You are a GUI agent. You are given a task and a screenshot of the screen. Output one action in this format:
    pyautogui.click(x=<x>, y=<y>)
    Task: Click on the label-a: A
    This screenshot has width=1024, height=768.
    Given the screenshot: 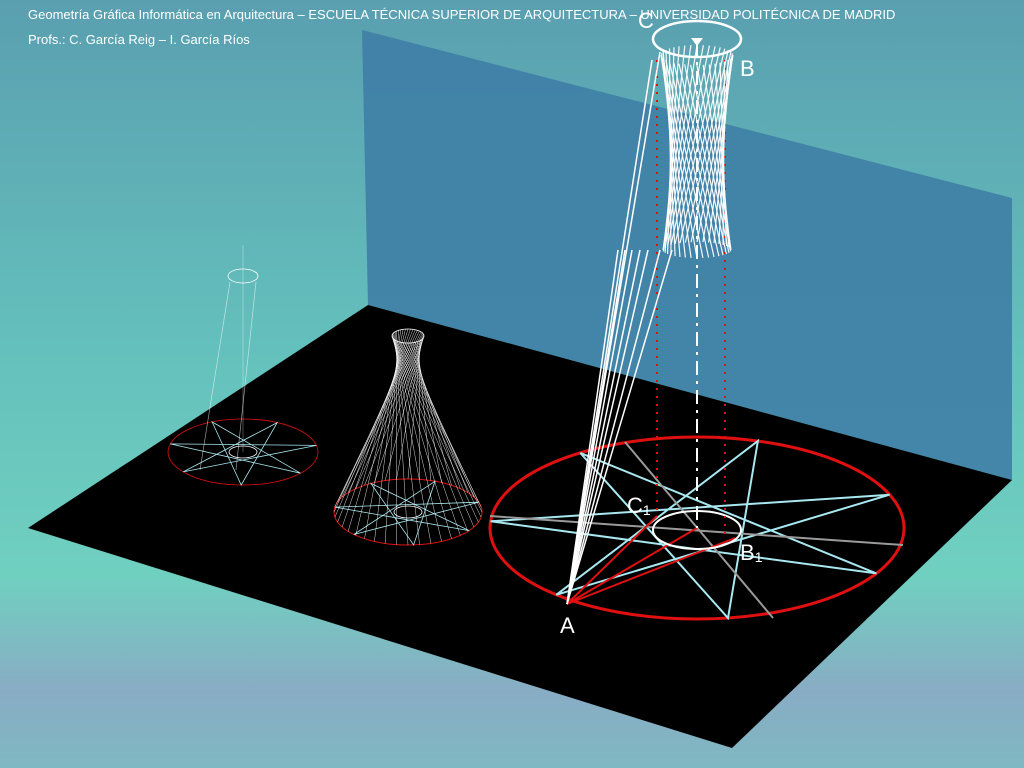 What is the action you would take?
    pyautogui.click(x=567, y=625)
    